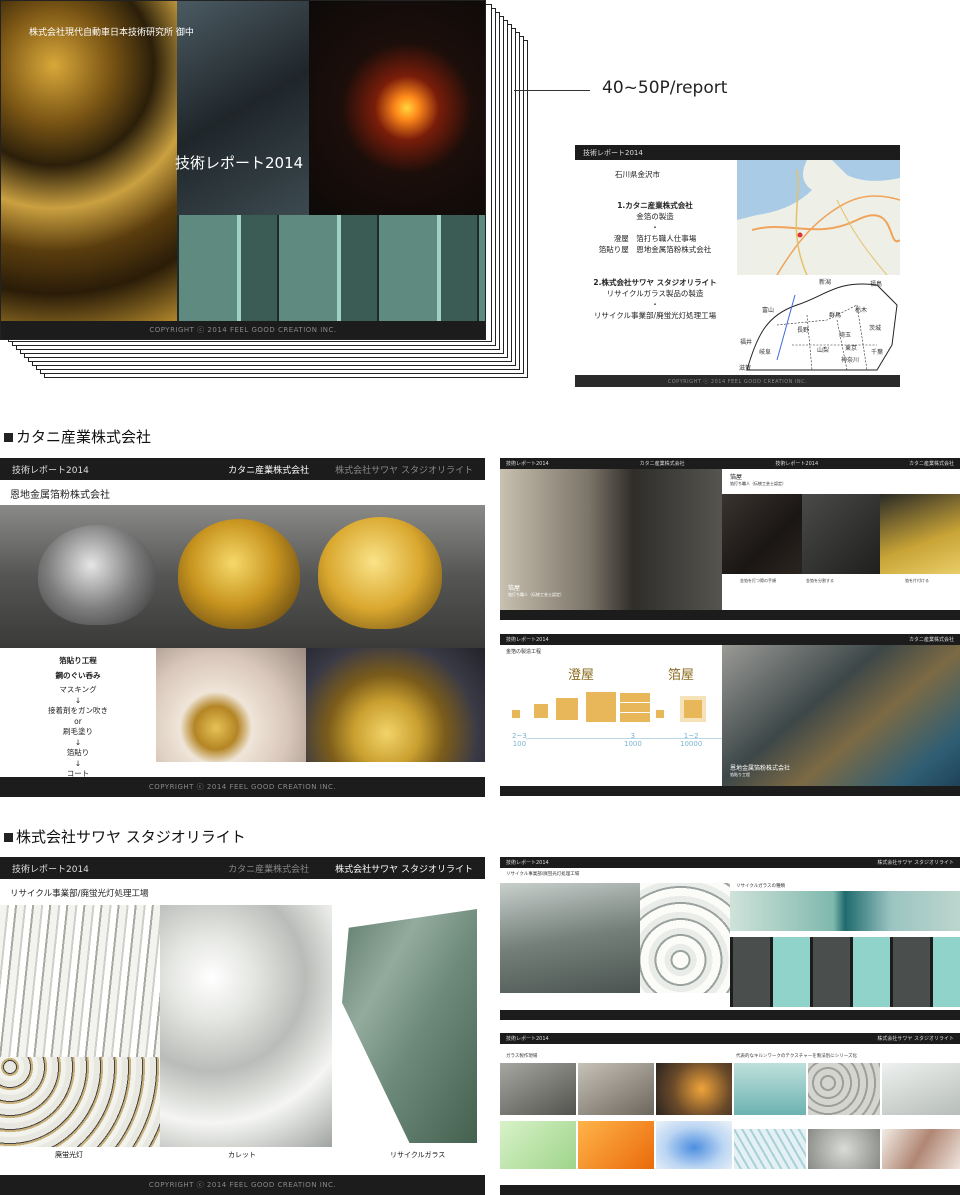 Image resolution: width=960 pixels, height=1195 pixels. Describe the element at coordinates (694, 1145) in the screenshot. I see `blue-bowl-photo` at that location.